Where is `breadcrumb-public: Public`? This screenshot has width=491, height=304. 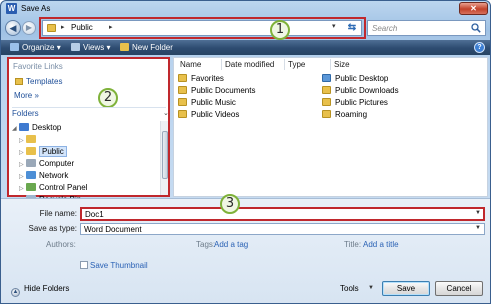 breadcrumb-public: Public is located at coordinates (82, 27).